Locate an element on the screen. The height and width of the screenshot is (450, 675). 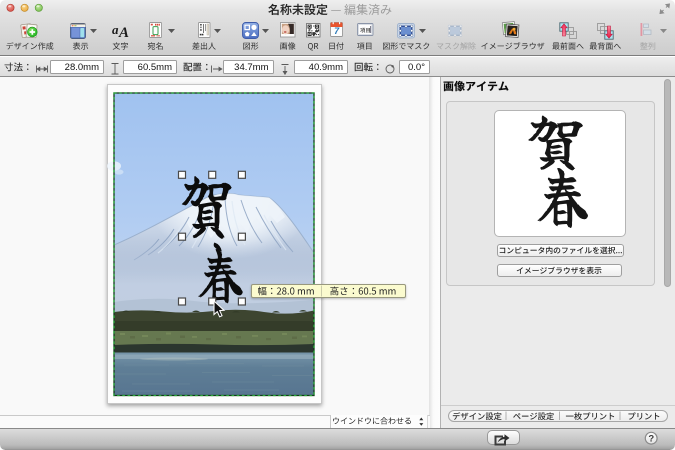
svg-text: A is located at coordinates (123, 33).